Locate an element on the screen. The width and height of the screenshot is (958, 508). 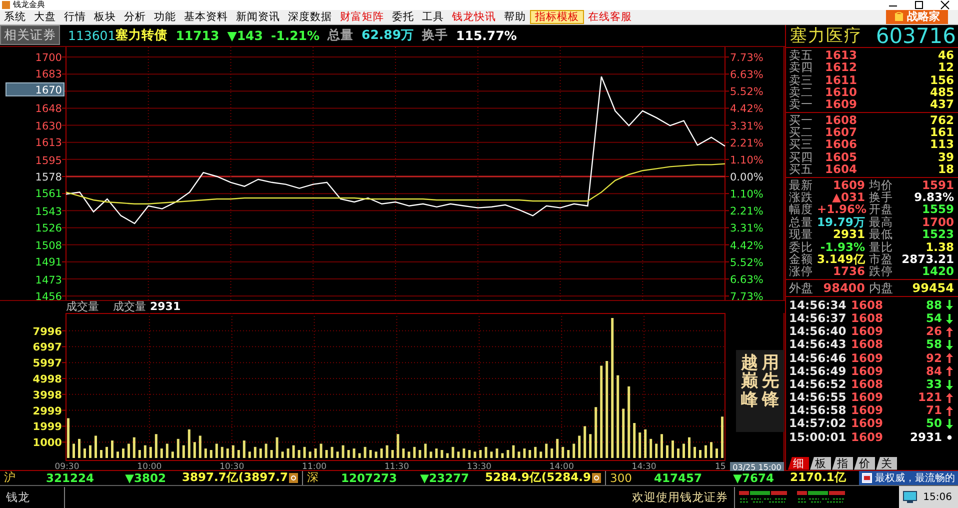
trade-volume: 84 is located at coordinates (933, 371).